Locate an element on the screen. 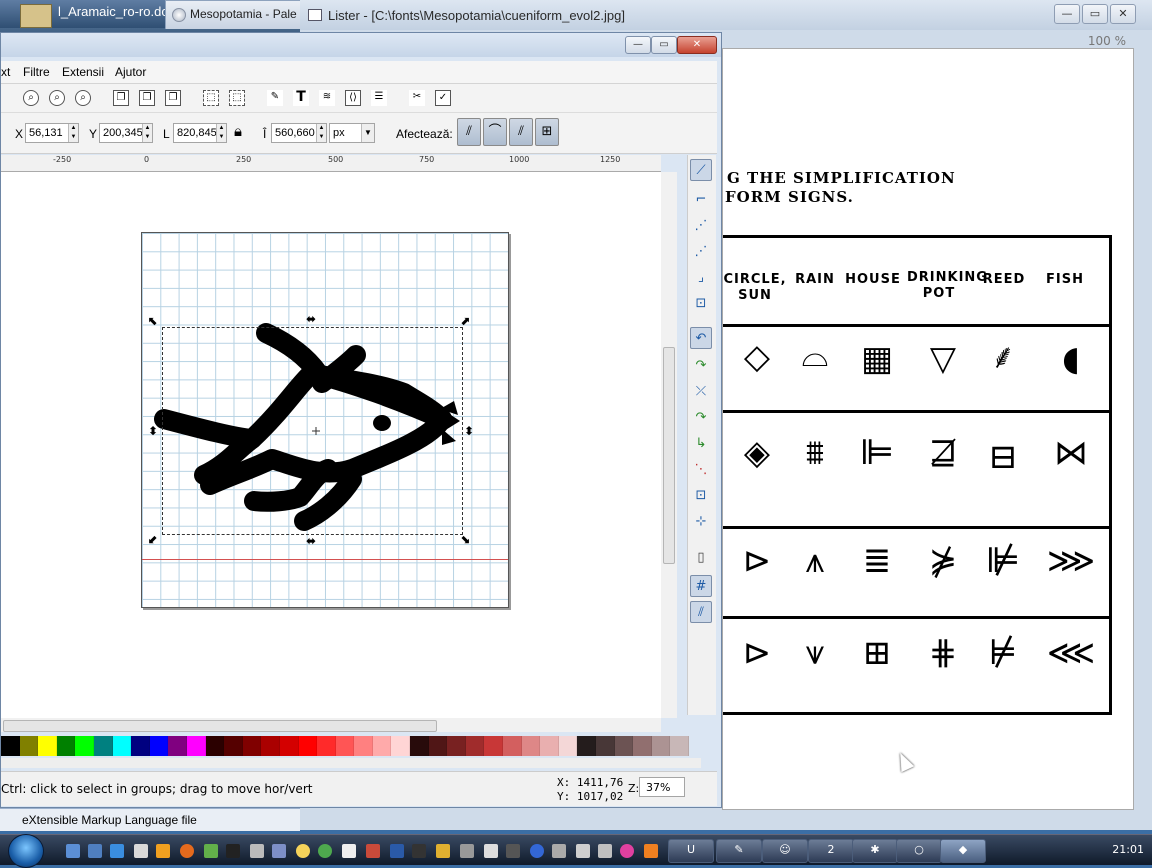 The height and width of the screenshot is (868, 1152). duplicate-icon: ❐ is located at coordinates (121, 98).